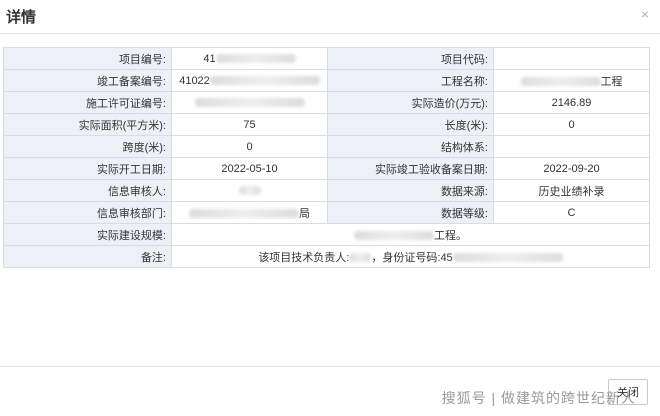 The image size is (660, 416). Describe the element at coordinates (410, 58) in the screenshot. I see `project-code-label: 项目代码:` at that location.